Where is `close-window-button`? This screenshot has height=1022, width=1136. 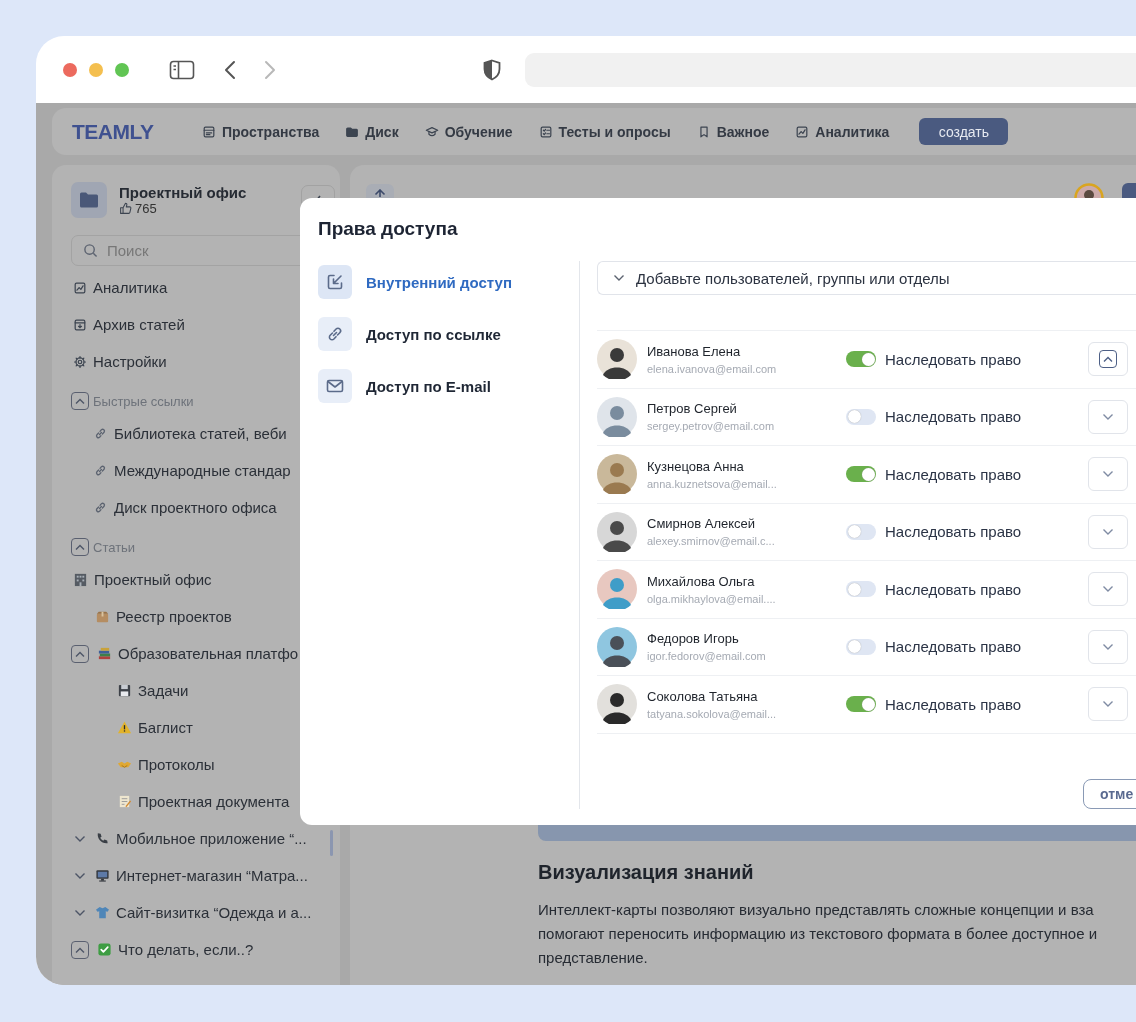
close-window-button is located at coordinates (70, 69).